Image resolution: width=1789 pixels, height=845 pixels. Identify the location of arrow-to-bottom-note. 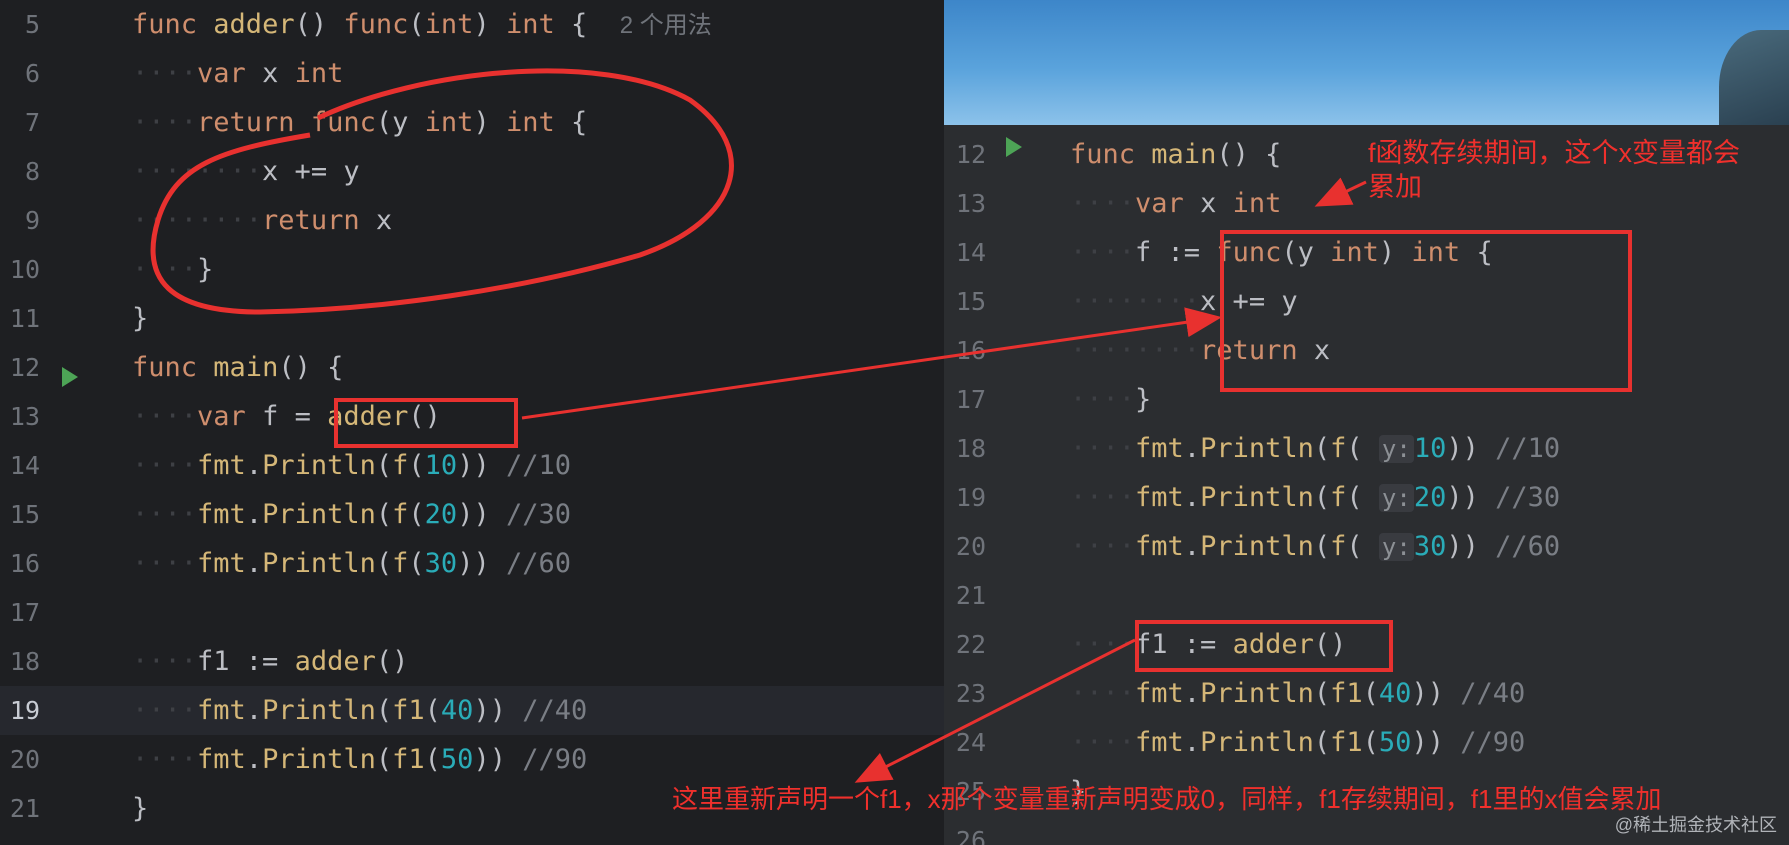
(995, 710).